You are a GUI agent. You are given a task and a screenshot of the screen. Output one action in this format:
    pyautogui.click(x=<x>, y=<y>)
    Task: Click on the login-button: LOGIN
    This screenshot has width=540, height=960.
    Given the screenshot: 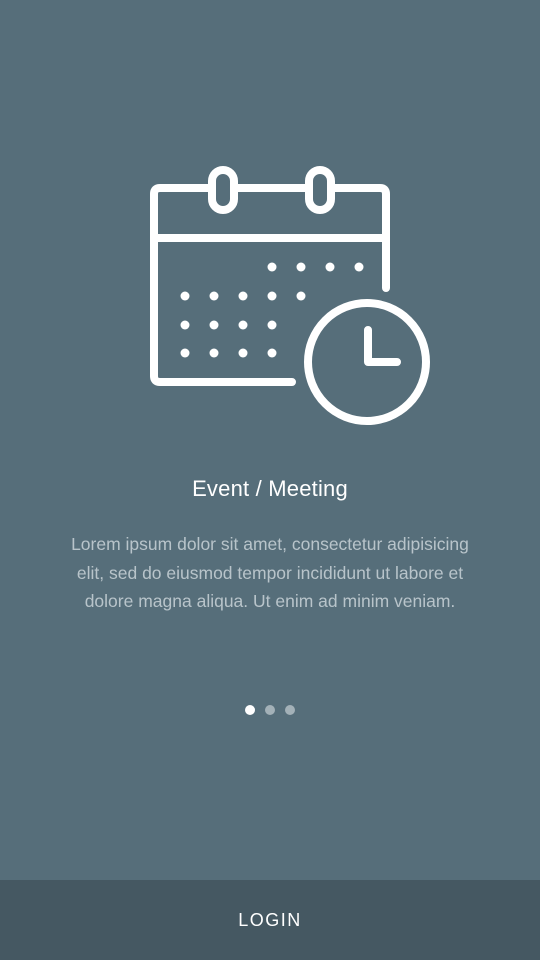 What is the action you would take?
    pyautogui.click(x=270, y=920)
    